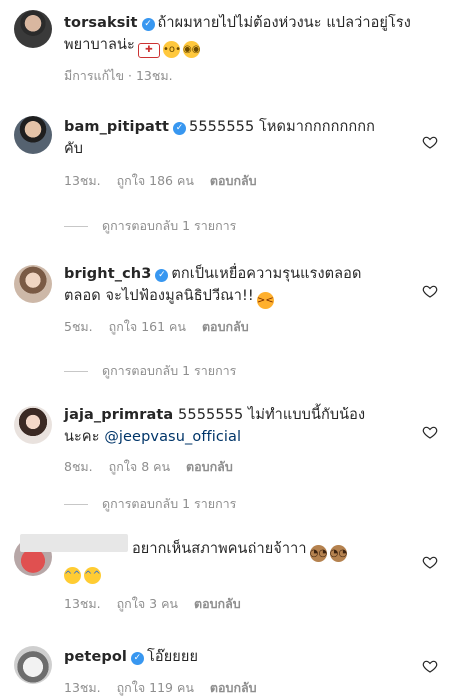 Image resolution: width=452 pixels, height=698 pixels. I want to click on comment-username: petepol, so click(95, 657).